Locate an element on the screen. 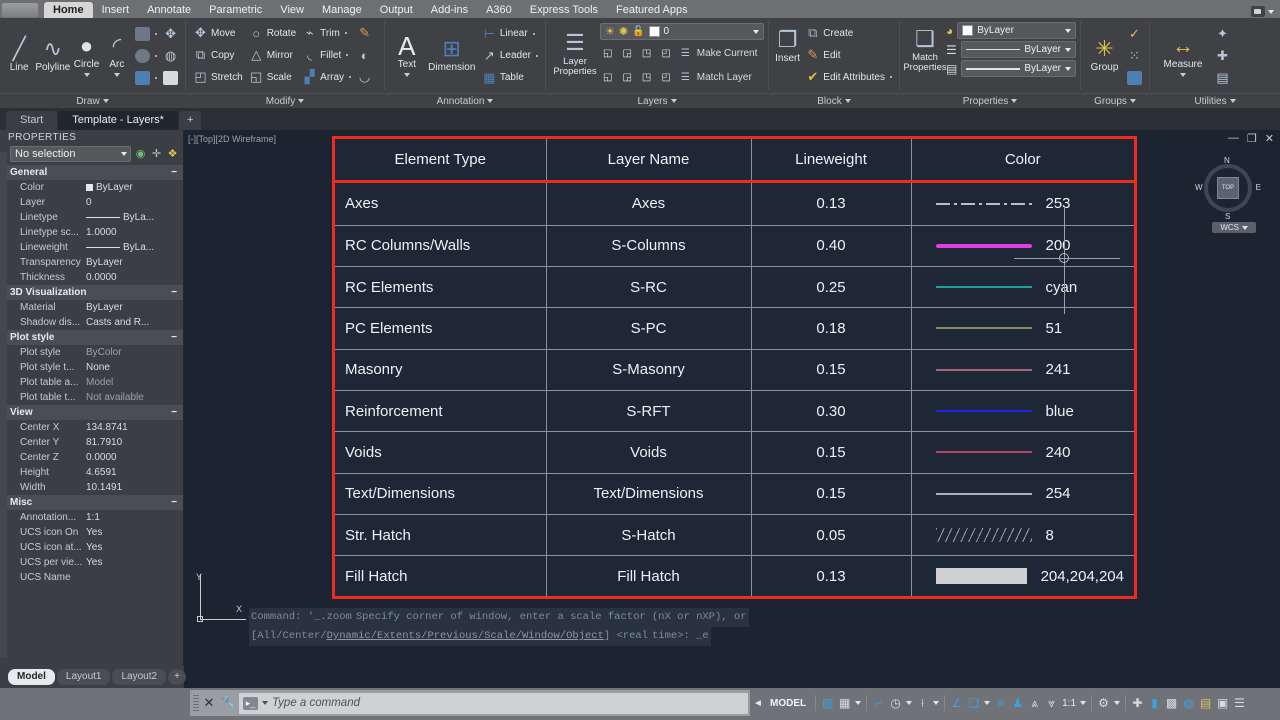 Image resolution: width=1280 pixels, height=720 pixels. ribbon-tab-home: Home is located at coordinates (68, 10).